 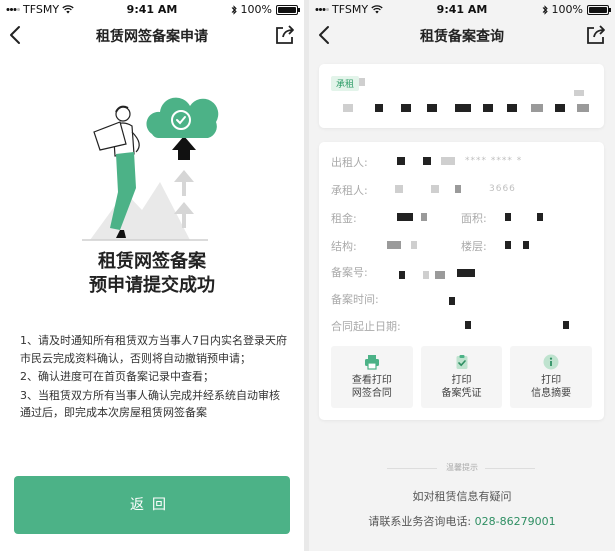 What do you see at coordinates (494, 161) in the screenshot?
I see `lessor-masked: **** **** *` at bounding box center [494, 161].